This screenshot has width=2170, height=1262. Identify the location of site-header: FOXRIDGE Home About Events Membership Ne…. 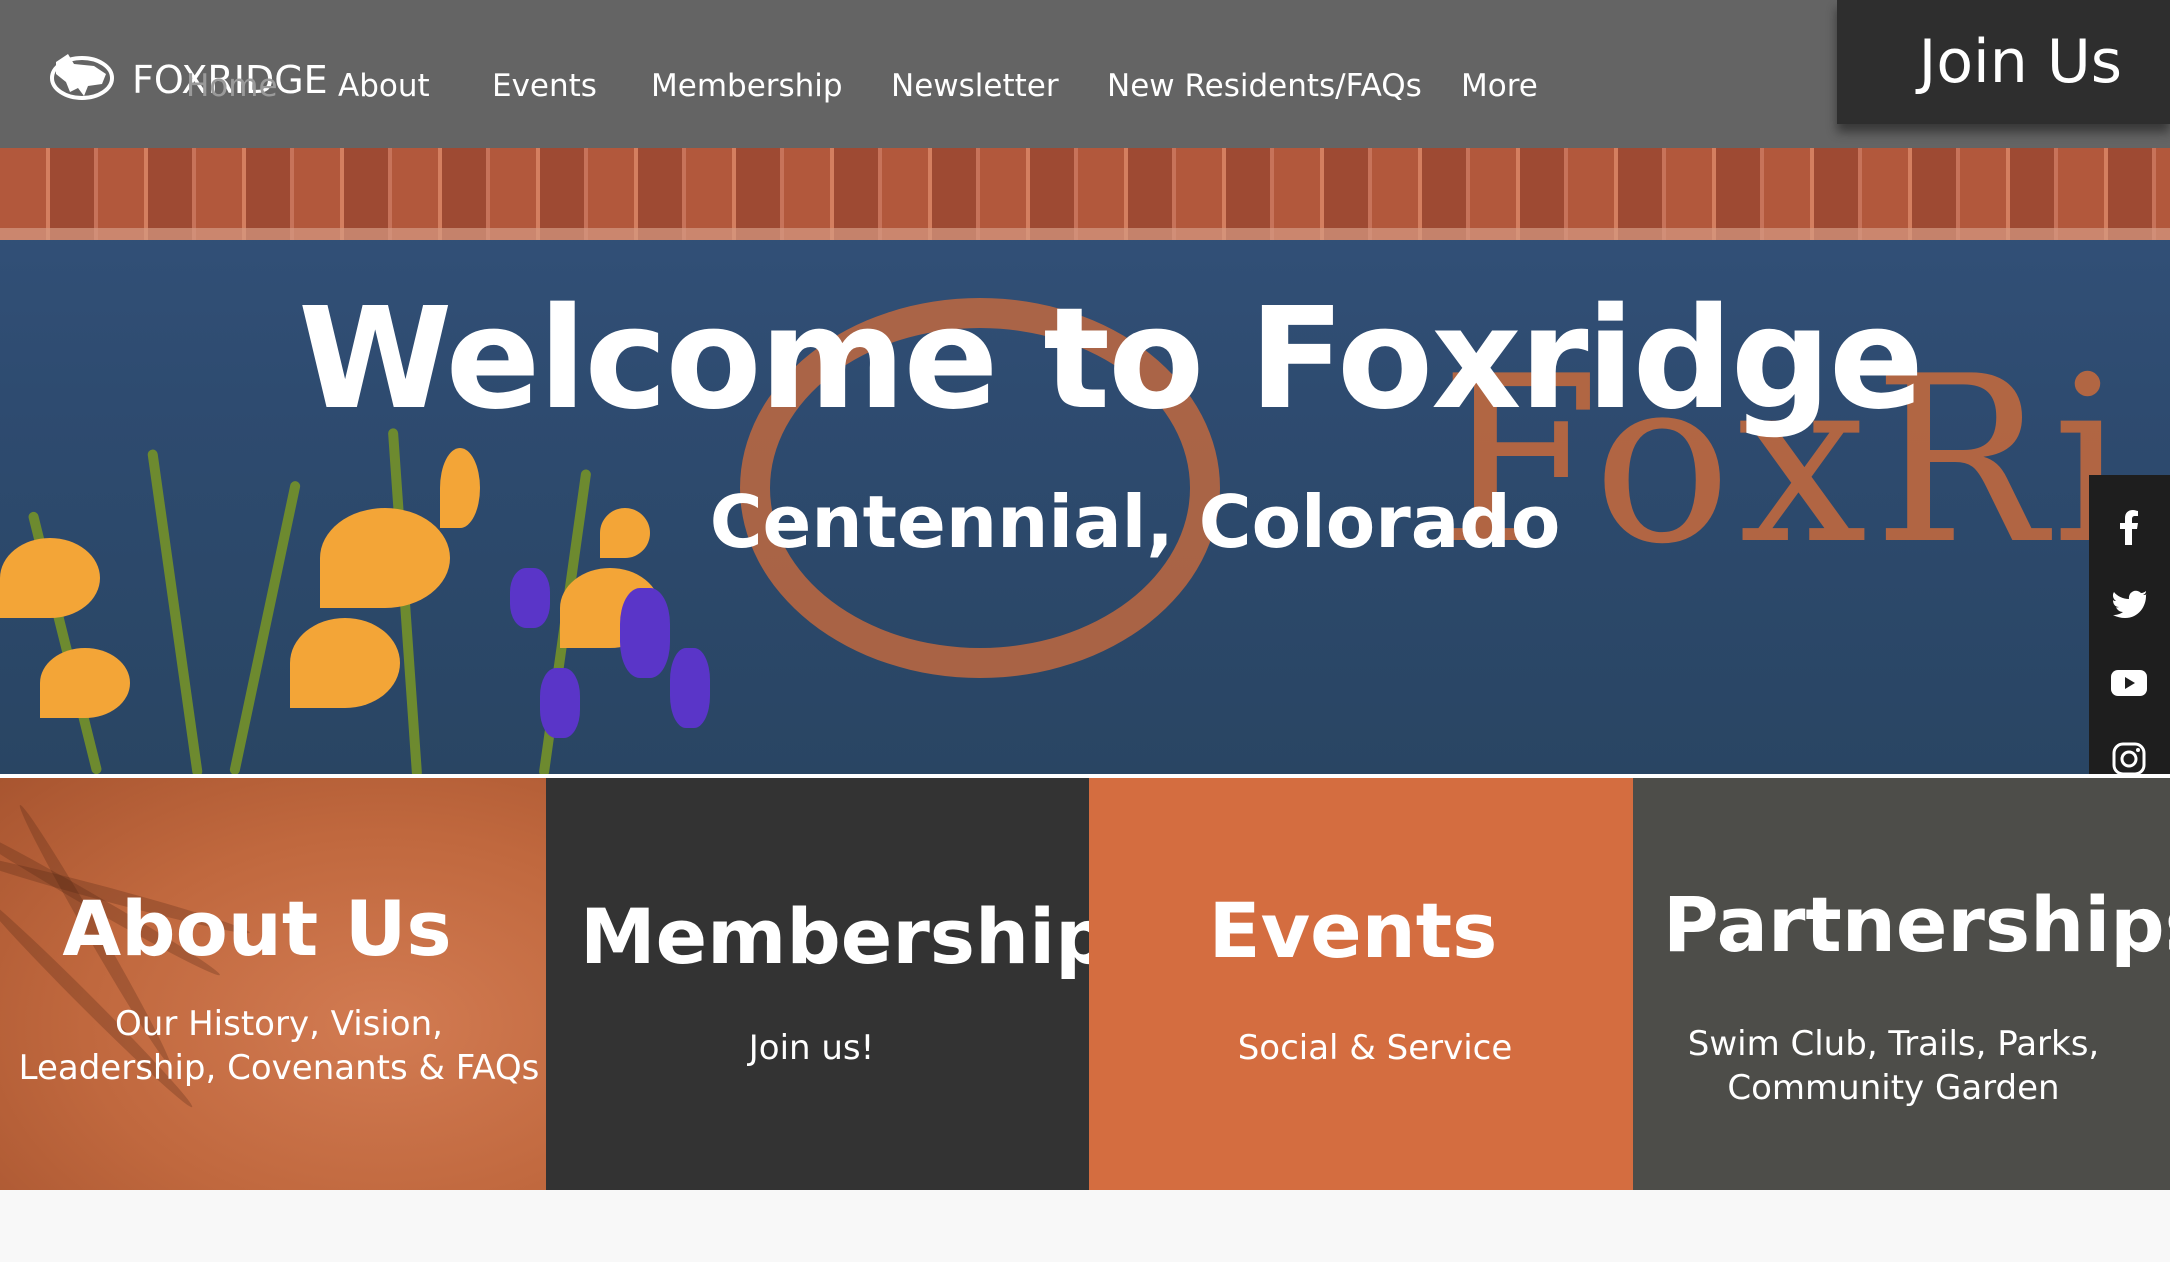
(1085, 74).